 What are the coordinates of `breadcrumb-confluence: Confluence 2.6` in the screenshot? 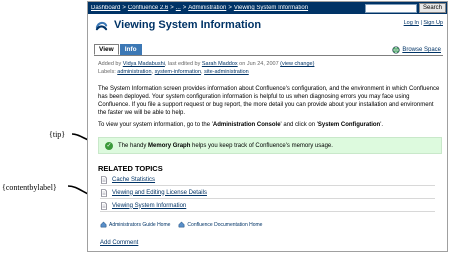 It's located at (148, 8).